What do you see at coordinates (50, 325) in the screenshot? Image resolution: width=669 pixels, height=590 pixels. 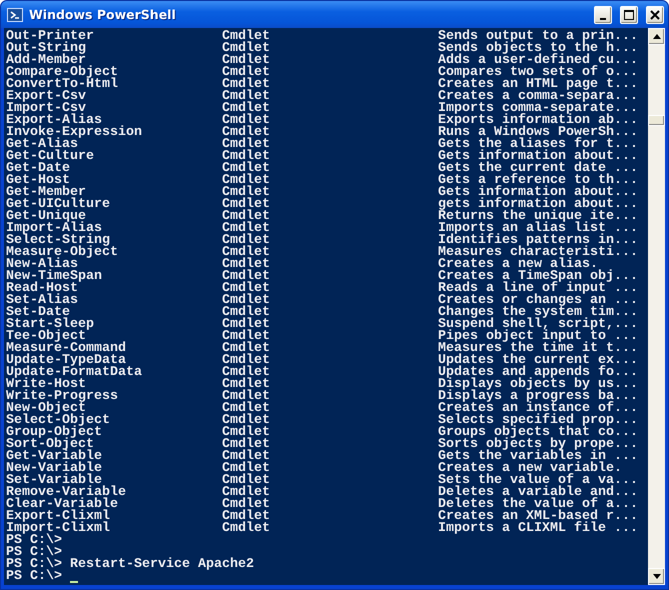 I see `command-name: Start-Sleep` at bounding box center [50, 325].